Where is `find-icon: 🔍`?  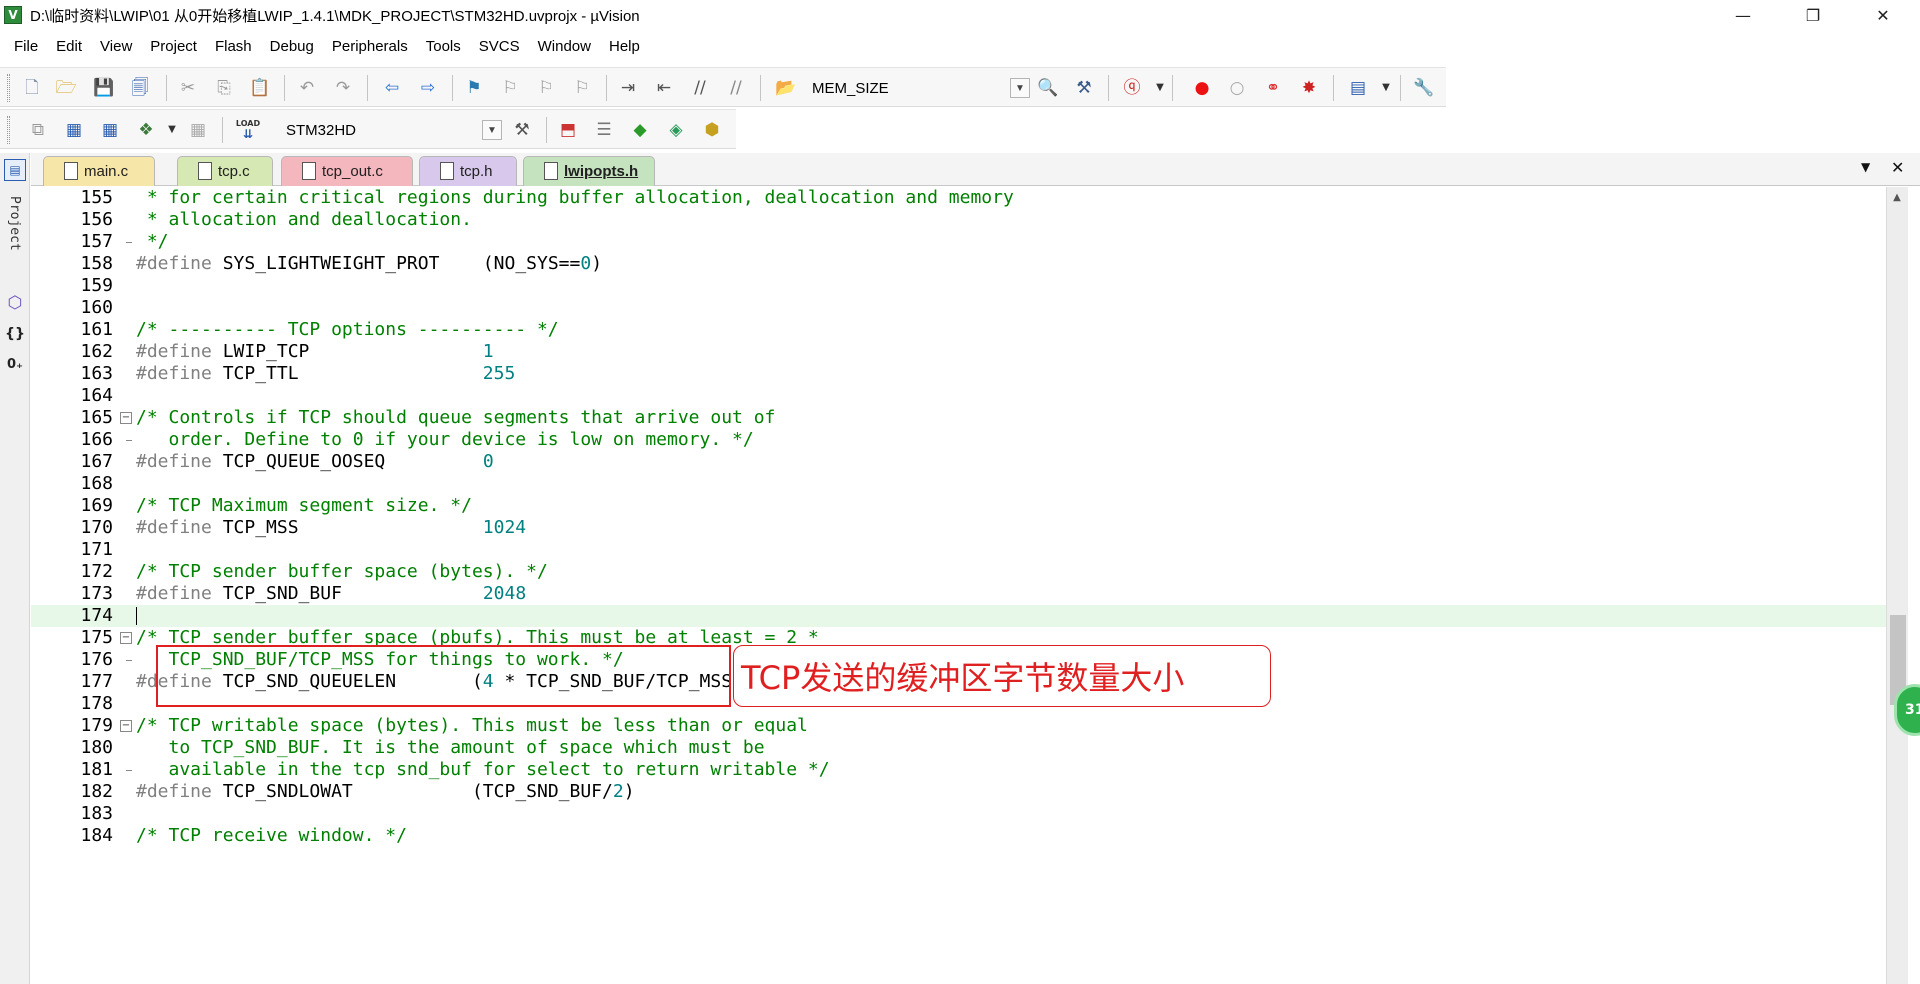
find-icon: 🔍 is located at coordinates (1048, 88).